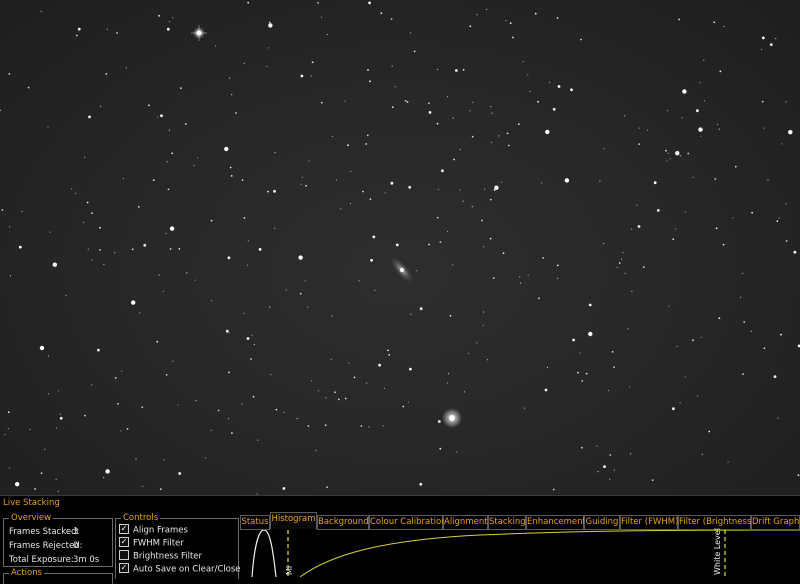  What do you see at coordinates (556, 522) in the screenshot?
I see `tab-enhancement: Enhancement` at bounding box center [556, 522].